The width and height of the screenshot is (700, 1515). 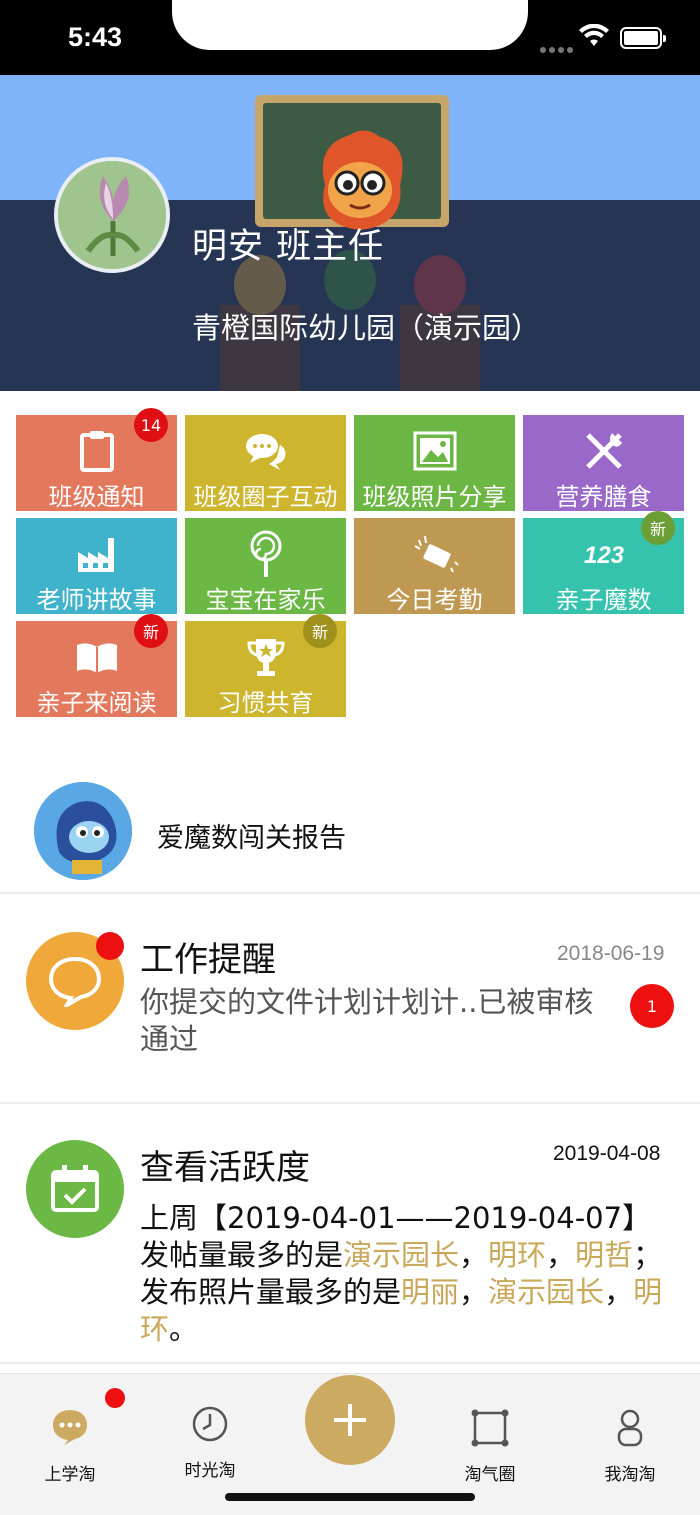 What do you see at coordinates (265, 600) in the screenshot?
I see `grid-tile-label: 宝宝在家乐` at bounding box center [265, 600].